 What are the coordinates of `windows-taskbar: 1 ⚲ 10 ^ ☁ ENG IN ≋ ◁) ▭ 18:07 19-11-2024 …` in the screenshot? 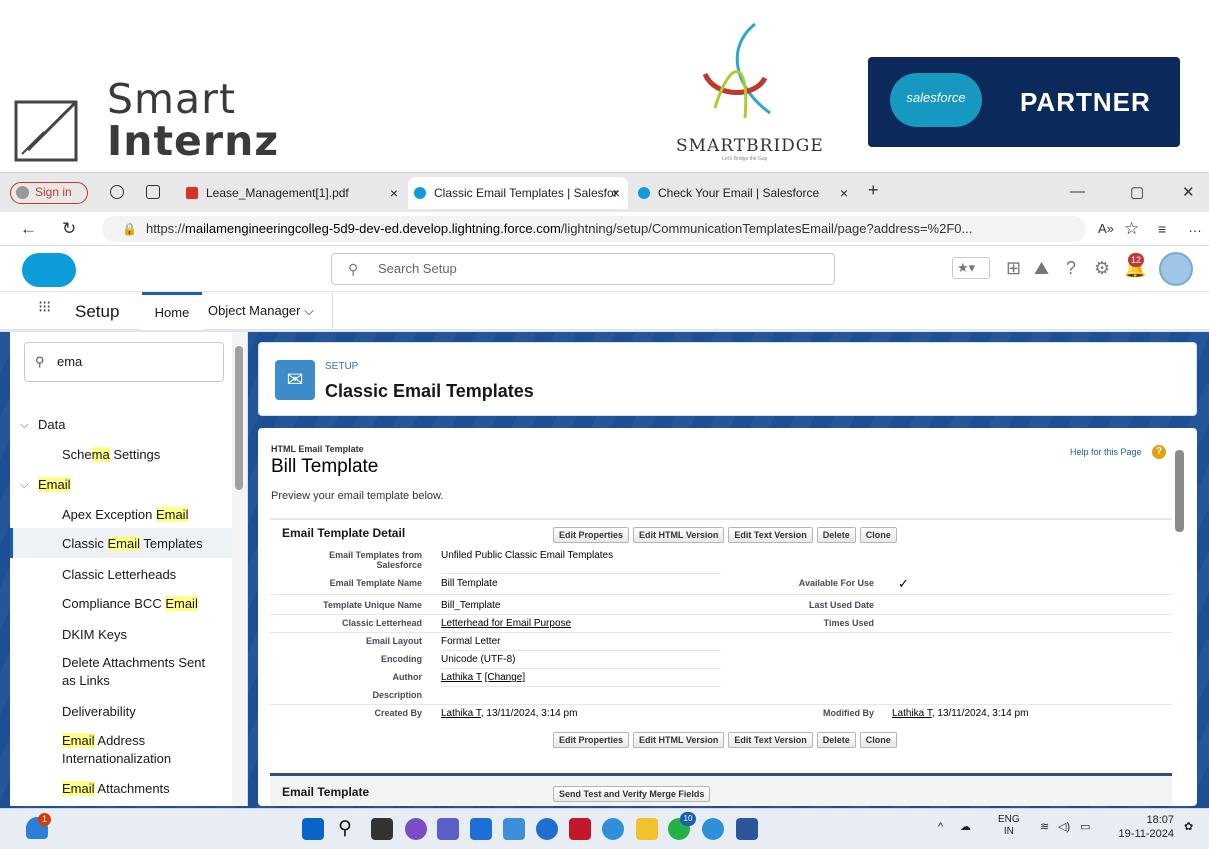 It's located at (604, 828).